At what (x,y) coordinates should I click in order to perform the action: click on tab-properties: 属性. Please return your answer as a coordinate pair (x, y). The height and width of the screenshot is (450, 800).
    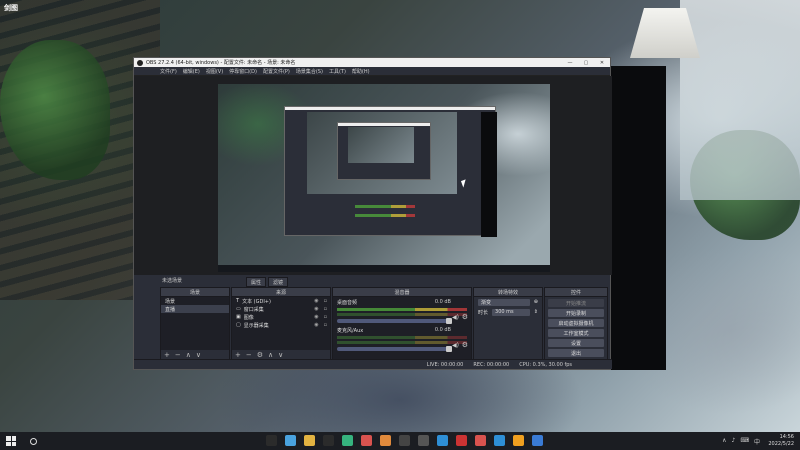
    Looking at the image, I should click on (256, 282).